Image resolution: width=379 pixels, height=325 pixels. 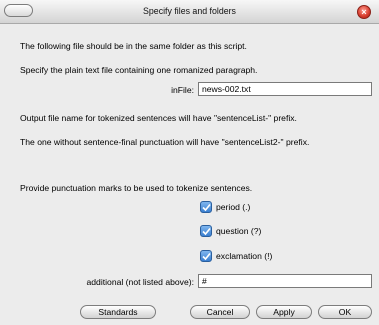 What do you see at coordinates (220, 312) in the screenshot?
I see `cancel-button: Cancel` at bounding box center [220, 312].